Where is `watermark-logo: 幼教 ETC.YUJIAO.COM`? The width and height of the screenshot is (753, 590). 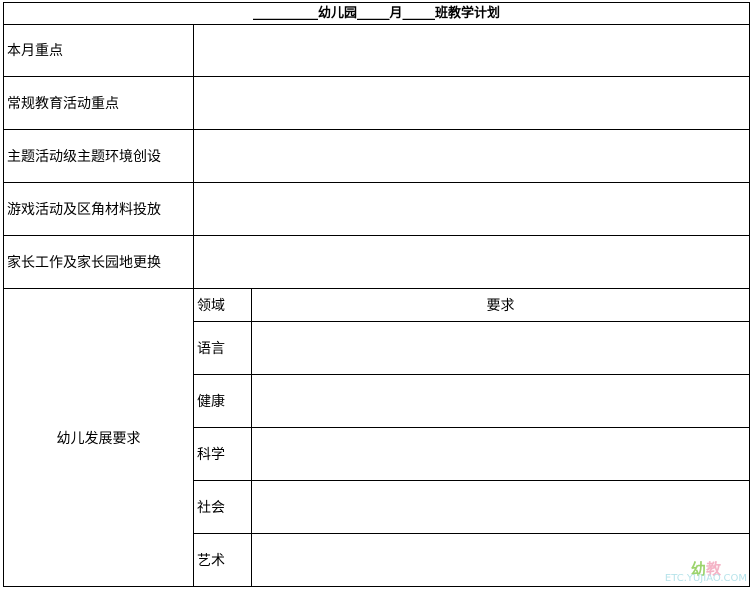 watermark-logo: 幼教 ETC.YUJIAO.COM is located at coordinates (705, 573).